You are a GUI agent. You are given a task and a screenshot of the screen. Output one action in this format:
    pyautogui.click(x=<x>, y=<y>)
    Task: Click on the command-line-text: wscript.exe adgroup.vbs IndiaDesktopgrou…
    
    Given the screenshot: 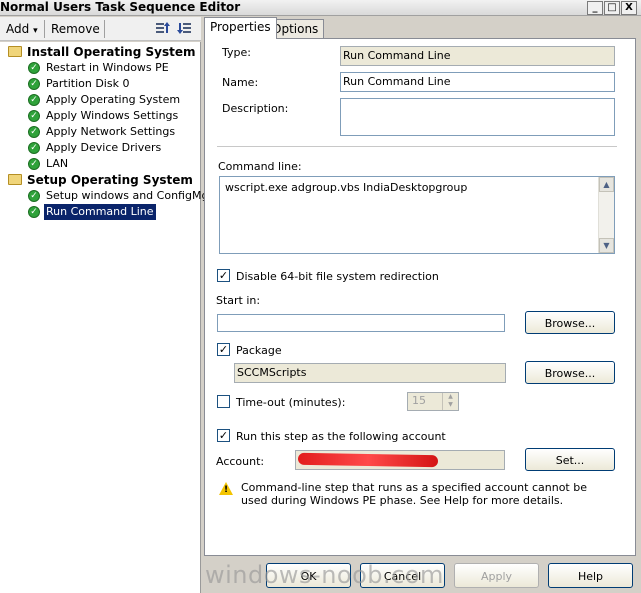 What is the action you would take?
    pyautogui.click(x=346, y=187)
    